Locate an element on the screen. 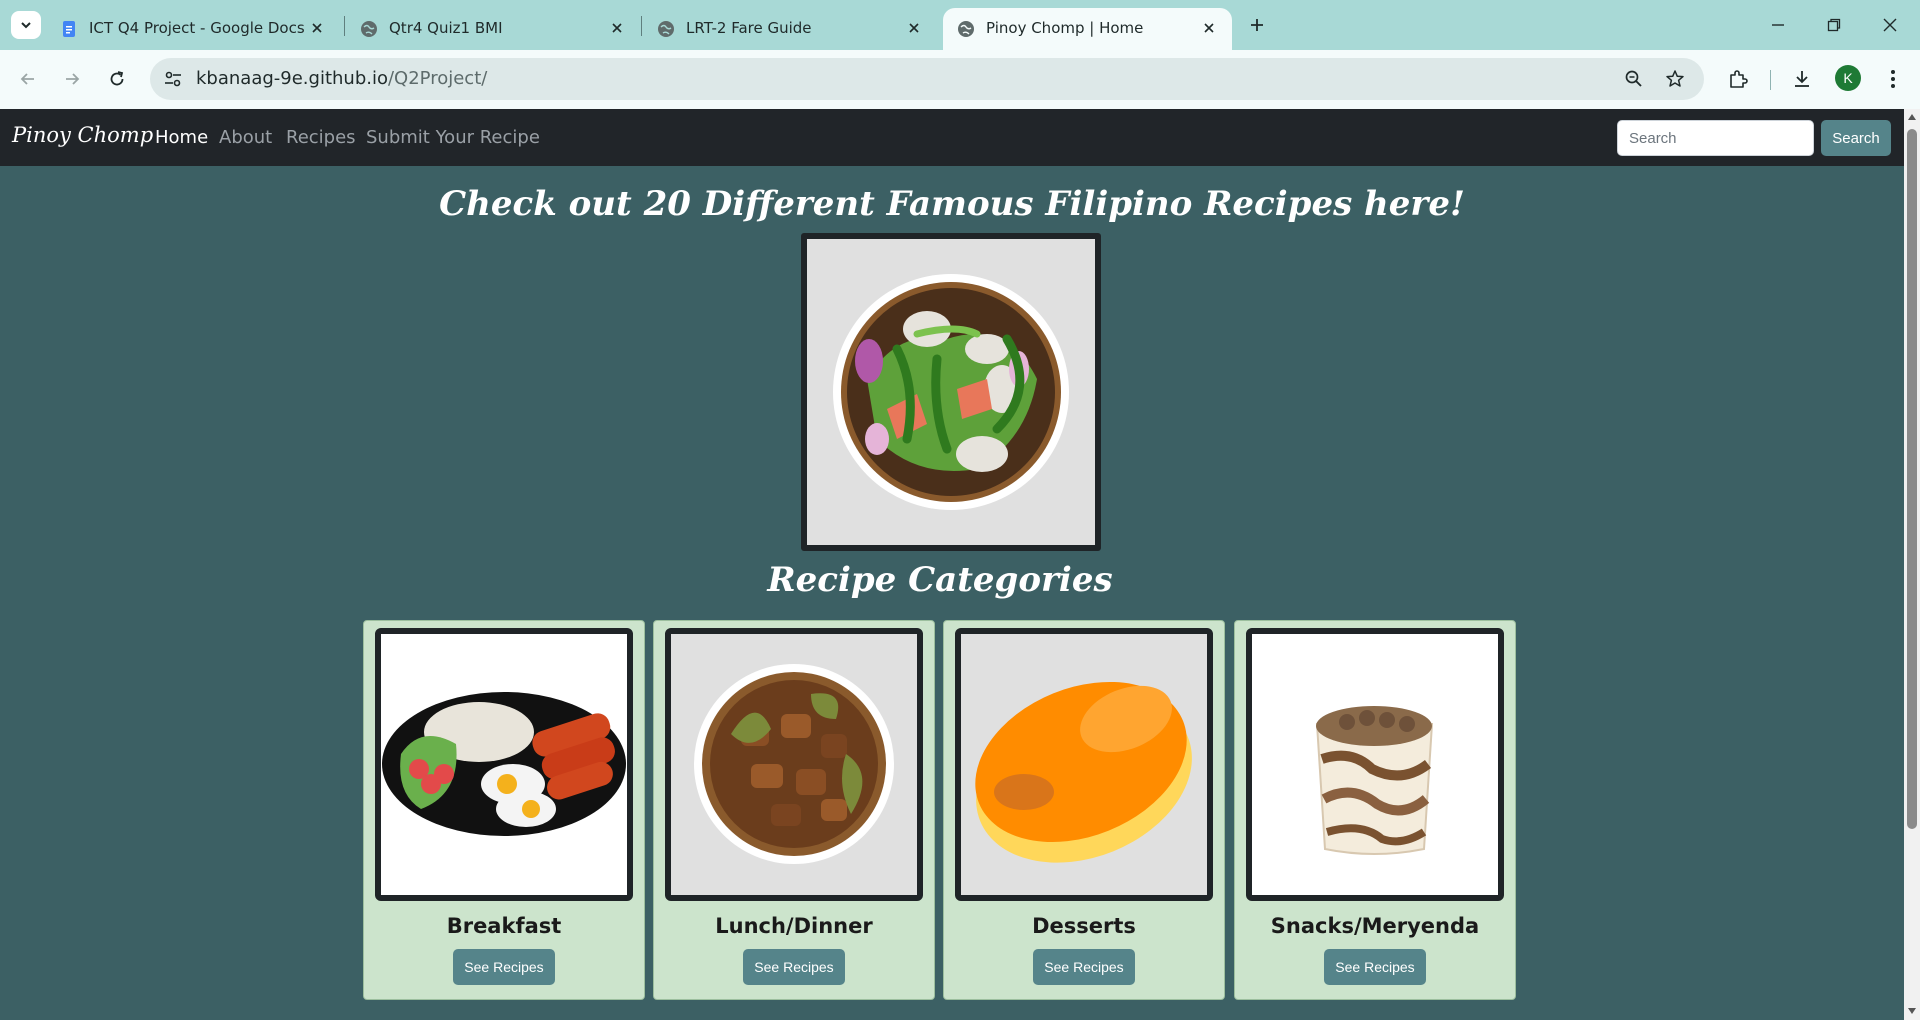 This screenshot has height=1020, width=1920. zoom-button is located at coordinates (1634, 79).